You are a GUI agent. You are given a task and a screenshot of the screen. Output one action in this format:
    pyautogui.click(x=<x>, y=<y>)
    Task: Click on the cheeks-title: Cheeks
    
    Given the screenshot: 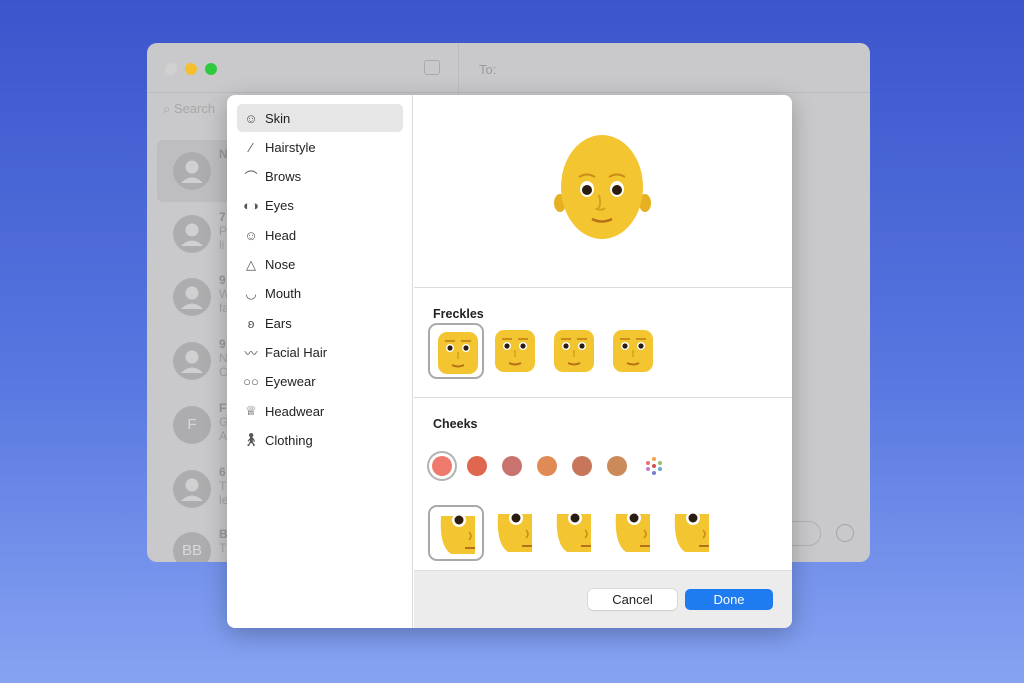 What is the action you would take?
    pyautogui.click(x=455, y=424)
    